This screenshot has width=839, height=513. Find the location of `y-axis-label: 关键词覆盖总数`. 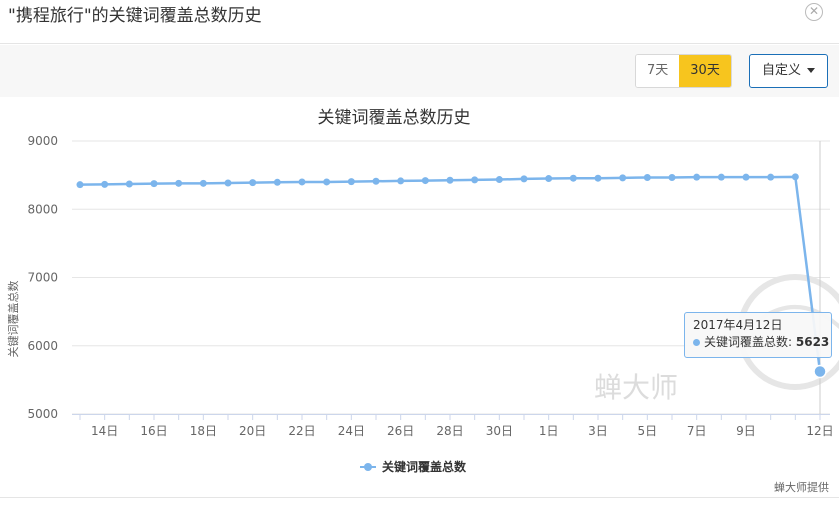

y-axis-label: 关键词覆盖总数 is located at coordinates (13, 319).